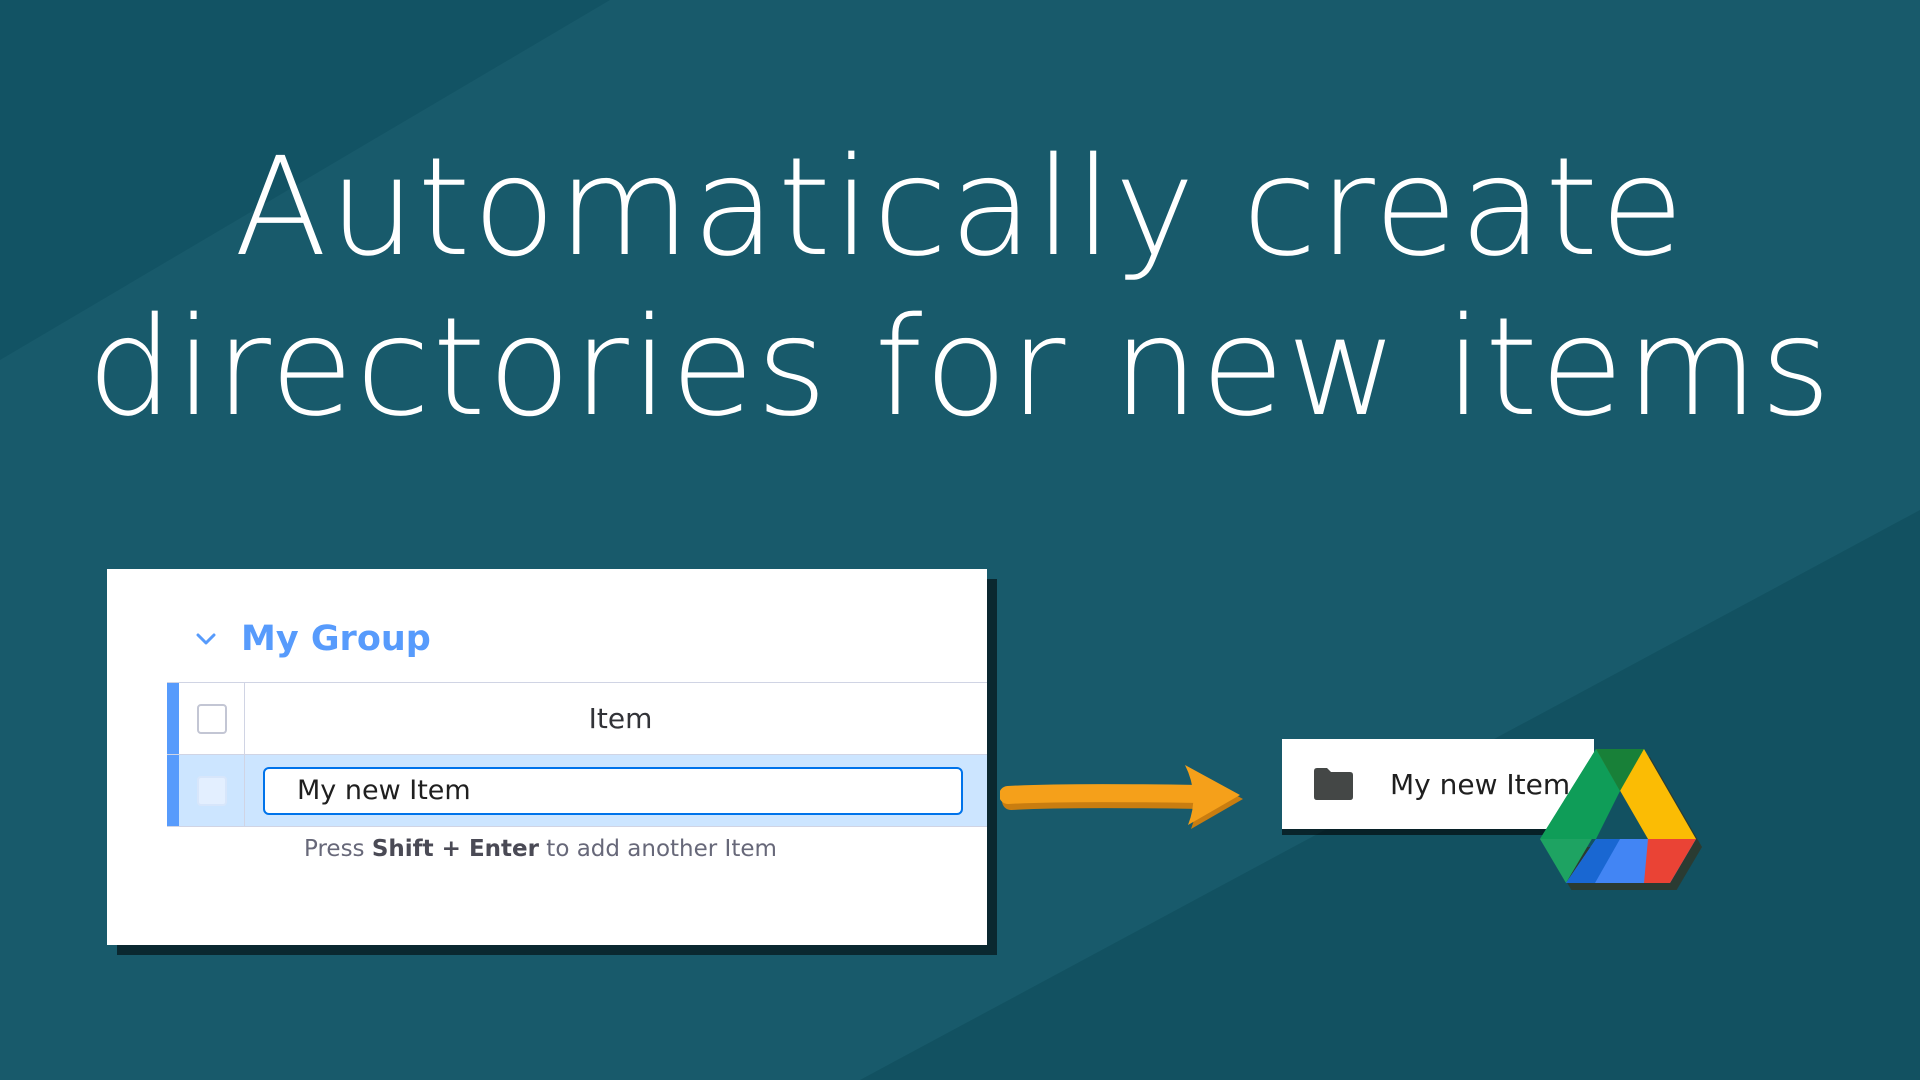 Image resolution: width=1920 pixels, height=1080 pixels. Describe the element at coordinates (657, 849) in the screenshot. I see `hint-suffix: to add another Item` at that location.